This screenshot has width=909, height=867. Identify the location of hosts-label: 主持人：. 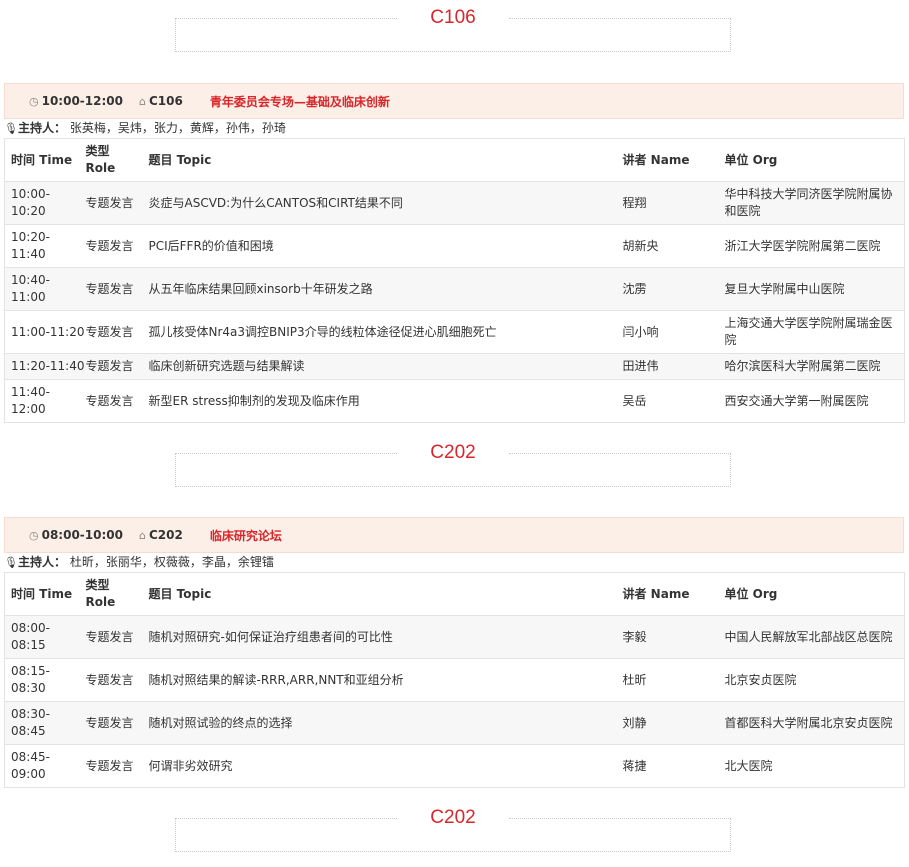
(41, 128).